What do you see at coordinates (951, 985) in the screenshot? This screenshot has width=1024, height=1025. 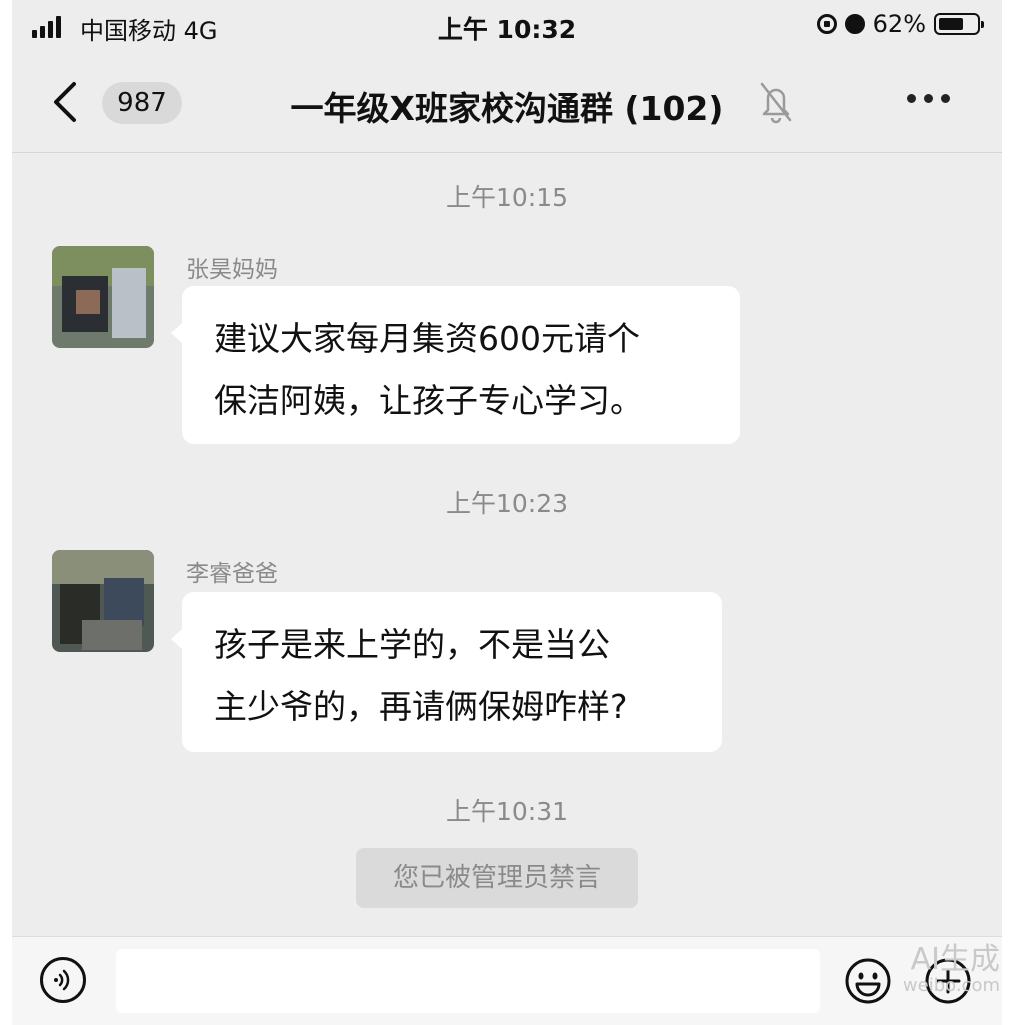 I see `watermark-sub: weibo.com` at bounding box center [951, 985].